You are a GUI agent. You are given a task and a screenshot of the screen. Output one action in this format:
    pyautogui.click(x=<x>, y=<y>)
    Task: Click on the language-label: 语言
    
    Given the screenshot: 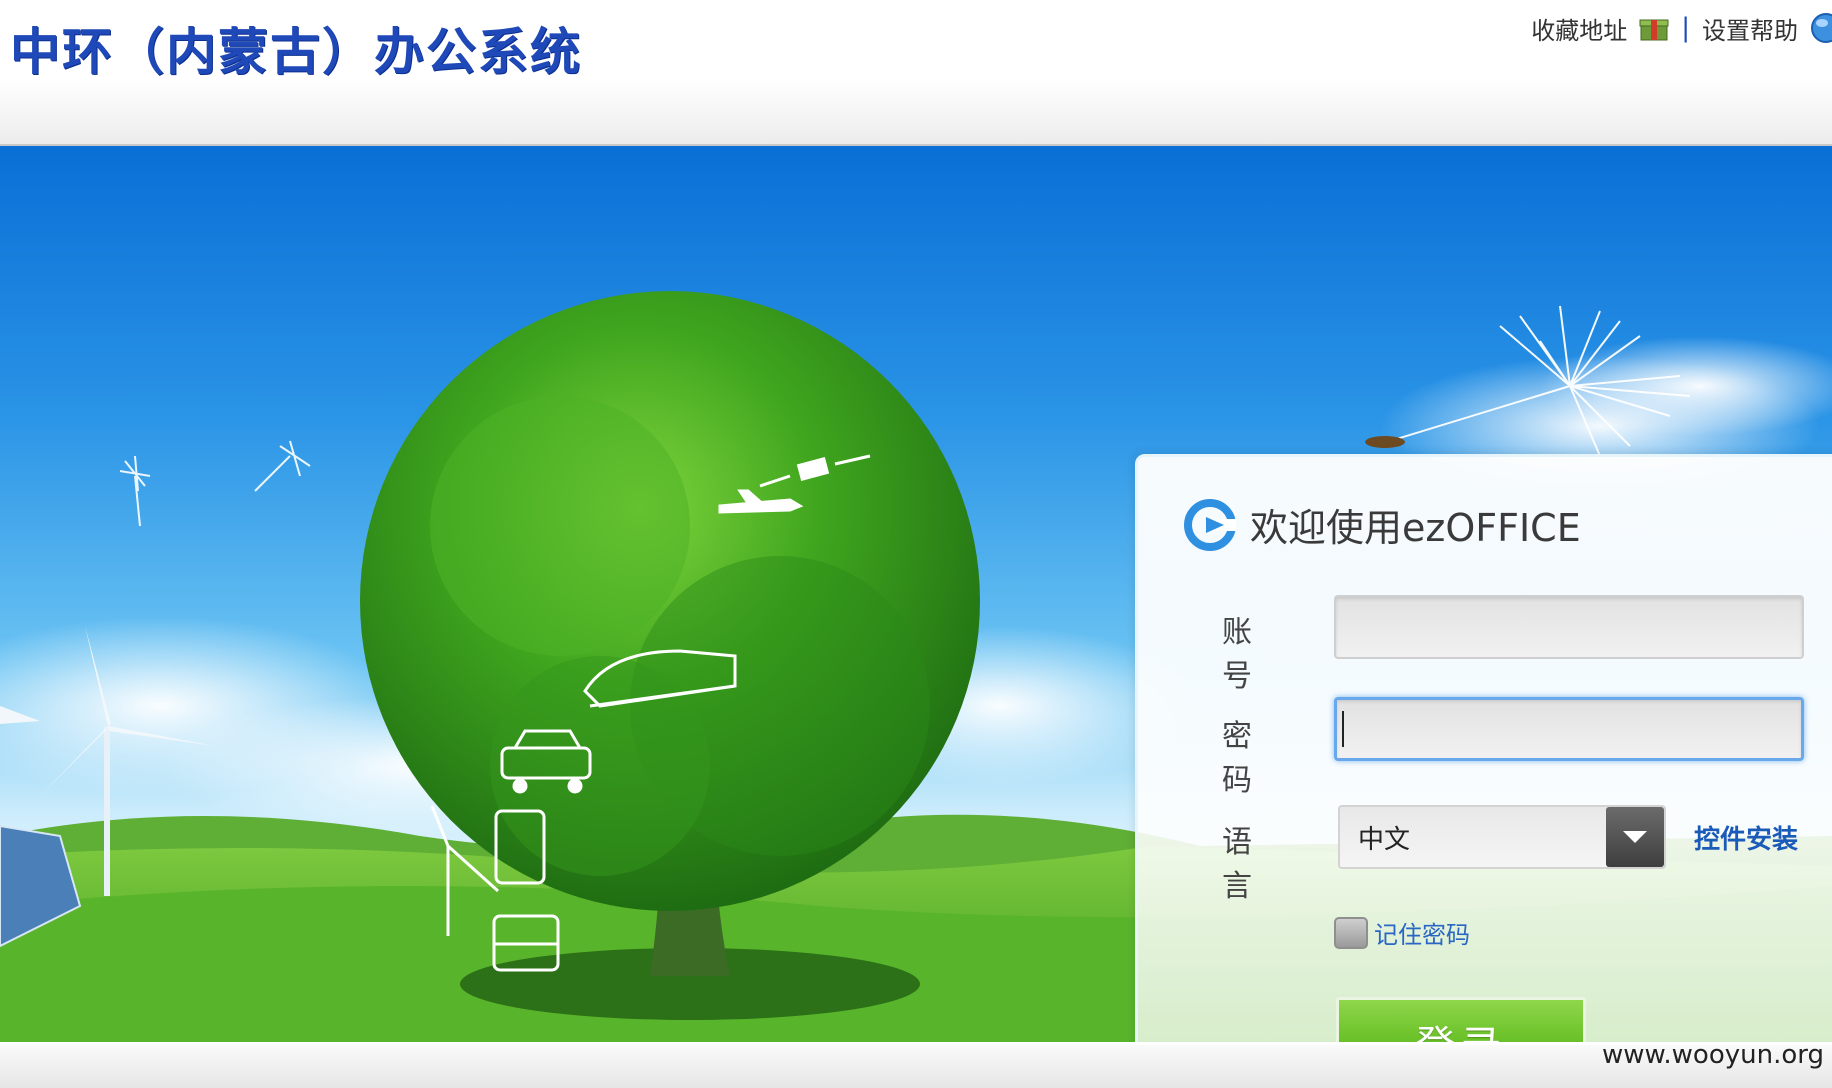 What is the action you would take?
    pyautogui.click(x=1250, y=864)
    